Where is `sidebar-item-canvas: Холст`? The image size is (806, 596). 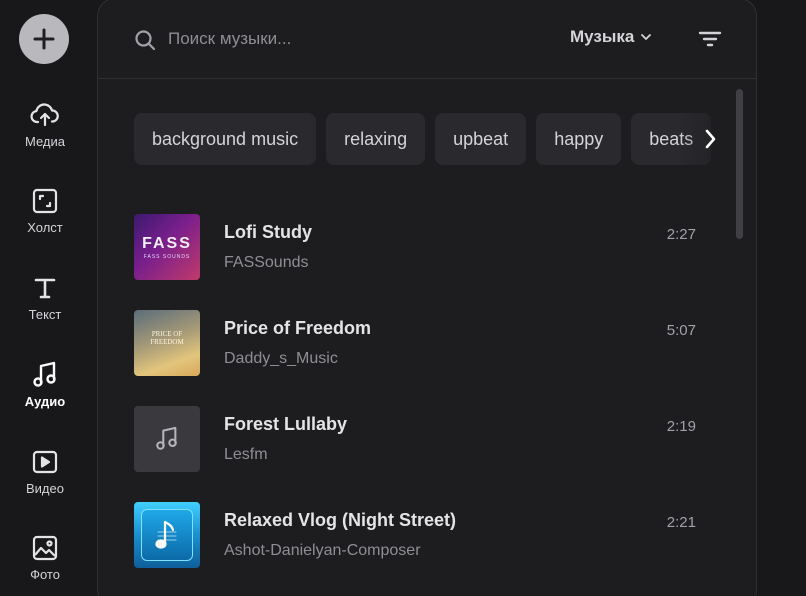 sidebar-item-canvas: Холст is located at coordinates (45, 210).